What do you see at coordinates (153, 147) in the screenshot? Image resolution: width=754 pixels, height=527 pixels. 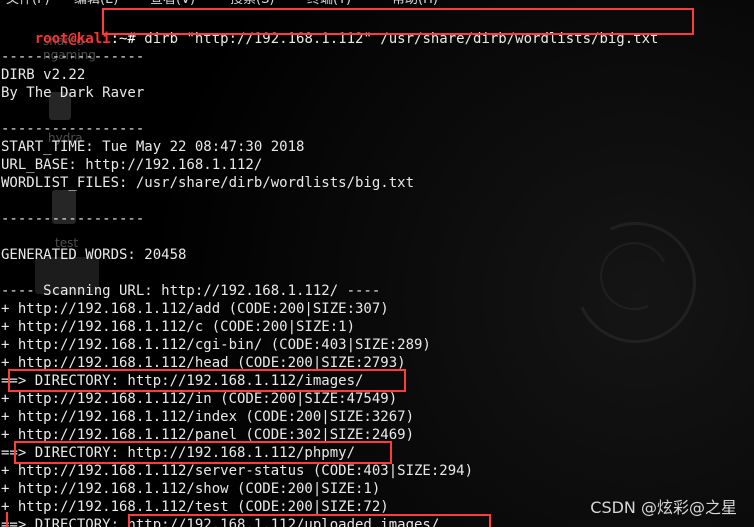 I see `terminal-line: START_TIME: Tue May 22 08:47:30 2018` at bounding box center [153, 147].